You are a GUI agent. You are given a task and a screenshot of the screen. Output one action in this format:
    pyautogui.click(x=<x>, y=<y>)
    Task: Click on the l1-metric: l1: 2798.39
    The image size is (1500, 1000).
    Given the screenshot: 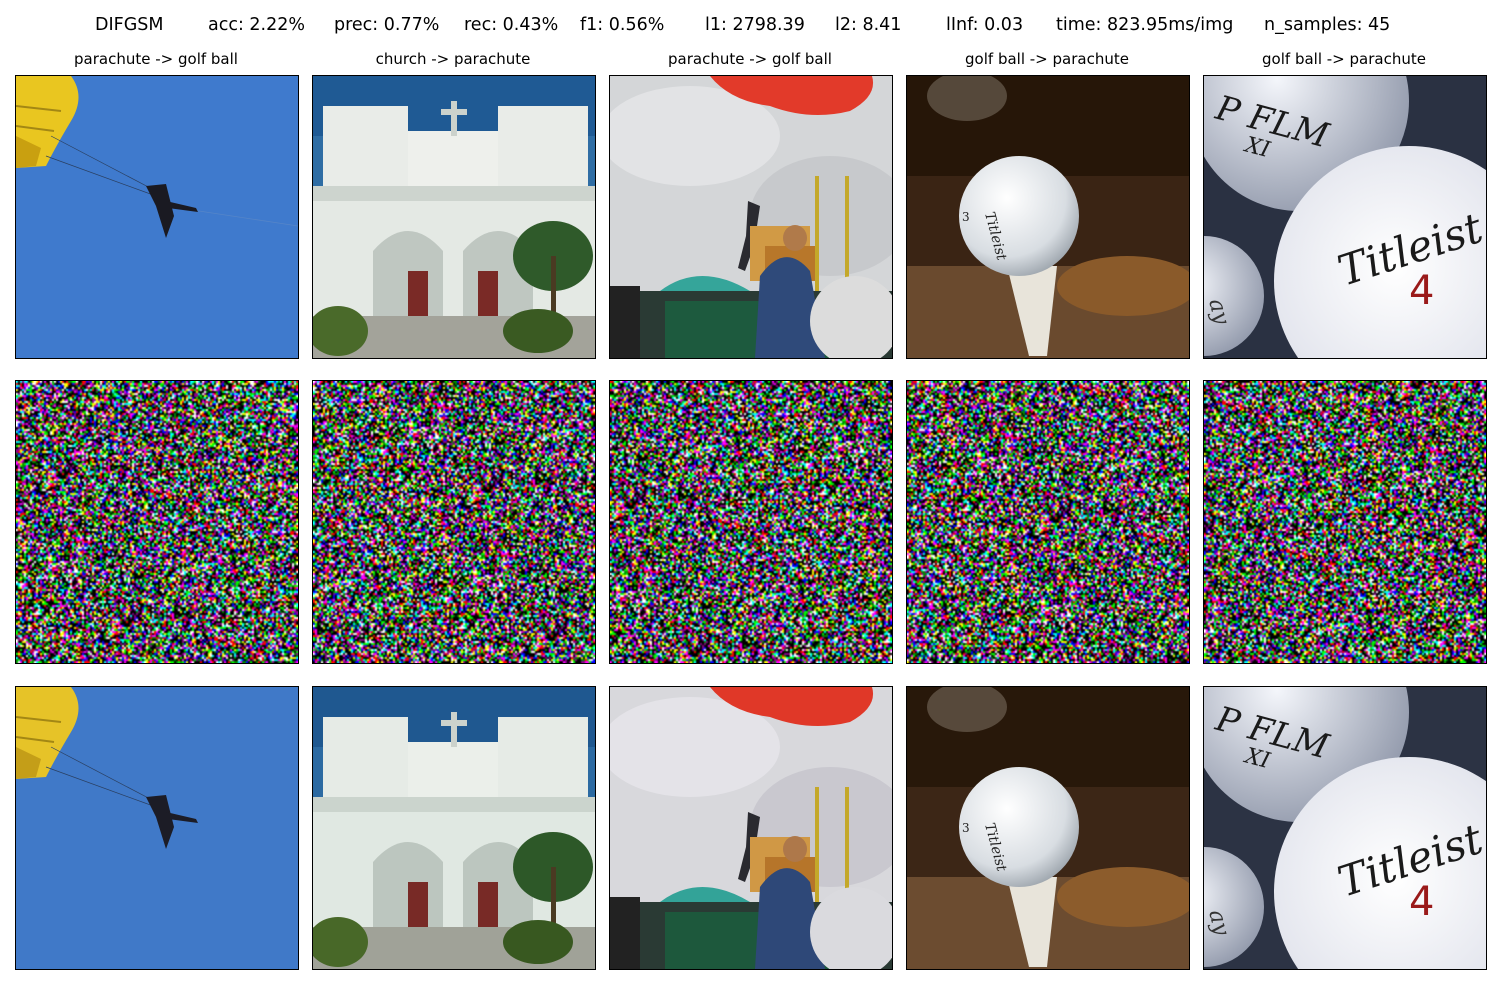 What is the action you would take?
    pyautogui.click(x=755, y=25)
    